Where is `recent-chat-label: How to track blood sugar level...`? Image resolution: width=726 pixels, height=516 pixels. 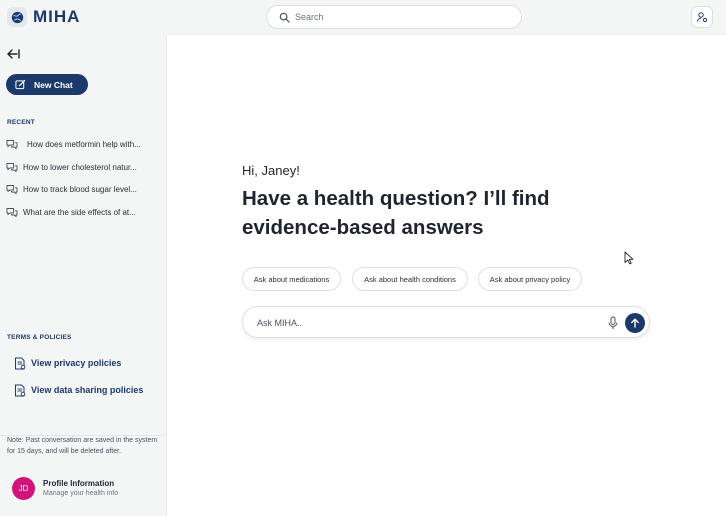 recent-chat-label: How to track blood sugar level... is located at coordinates (80, 189).